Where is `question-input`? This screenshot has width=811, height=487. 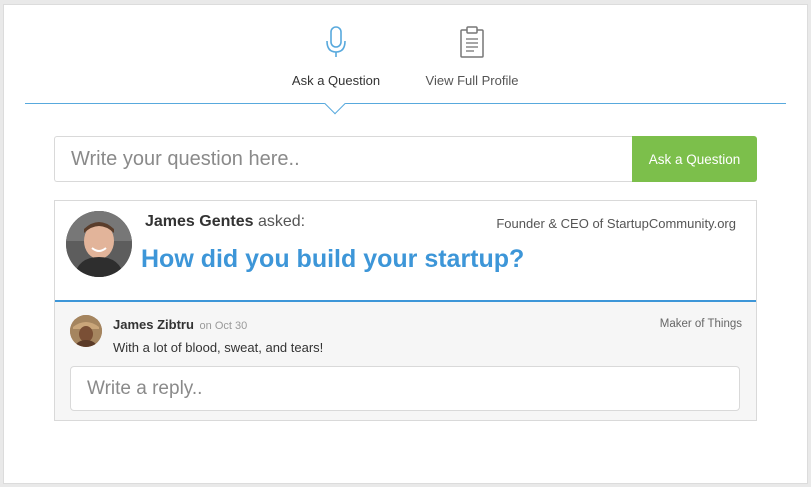
question-input is located at coordinates (344, 159).